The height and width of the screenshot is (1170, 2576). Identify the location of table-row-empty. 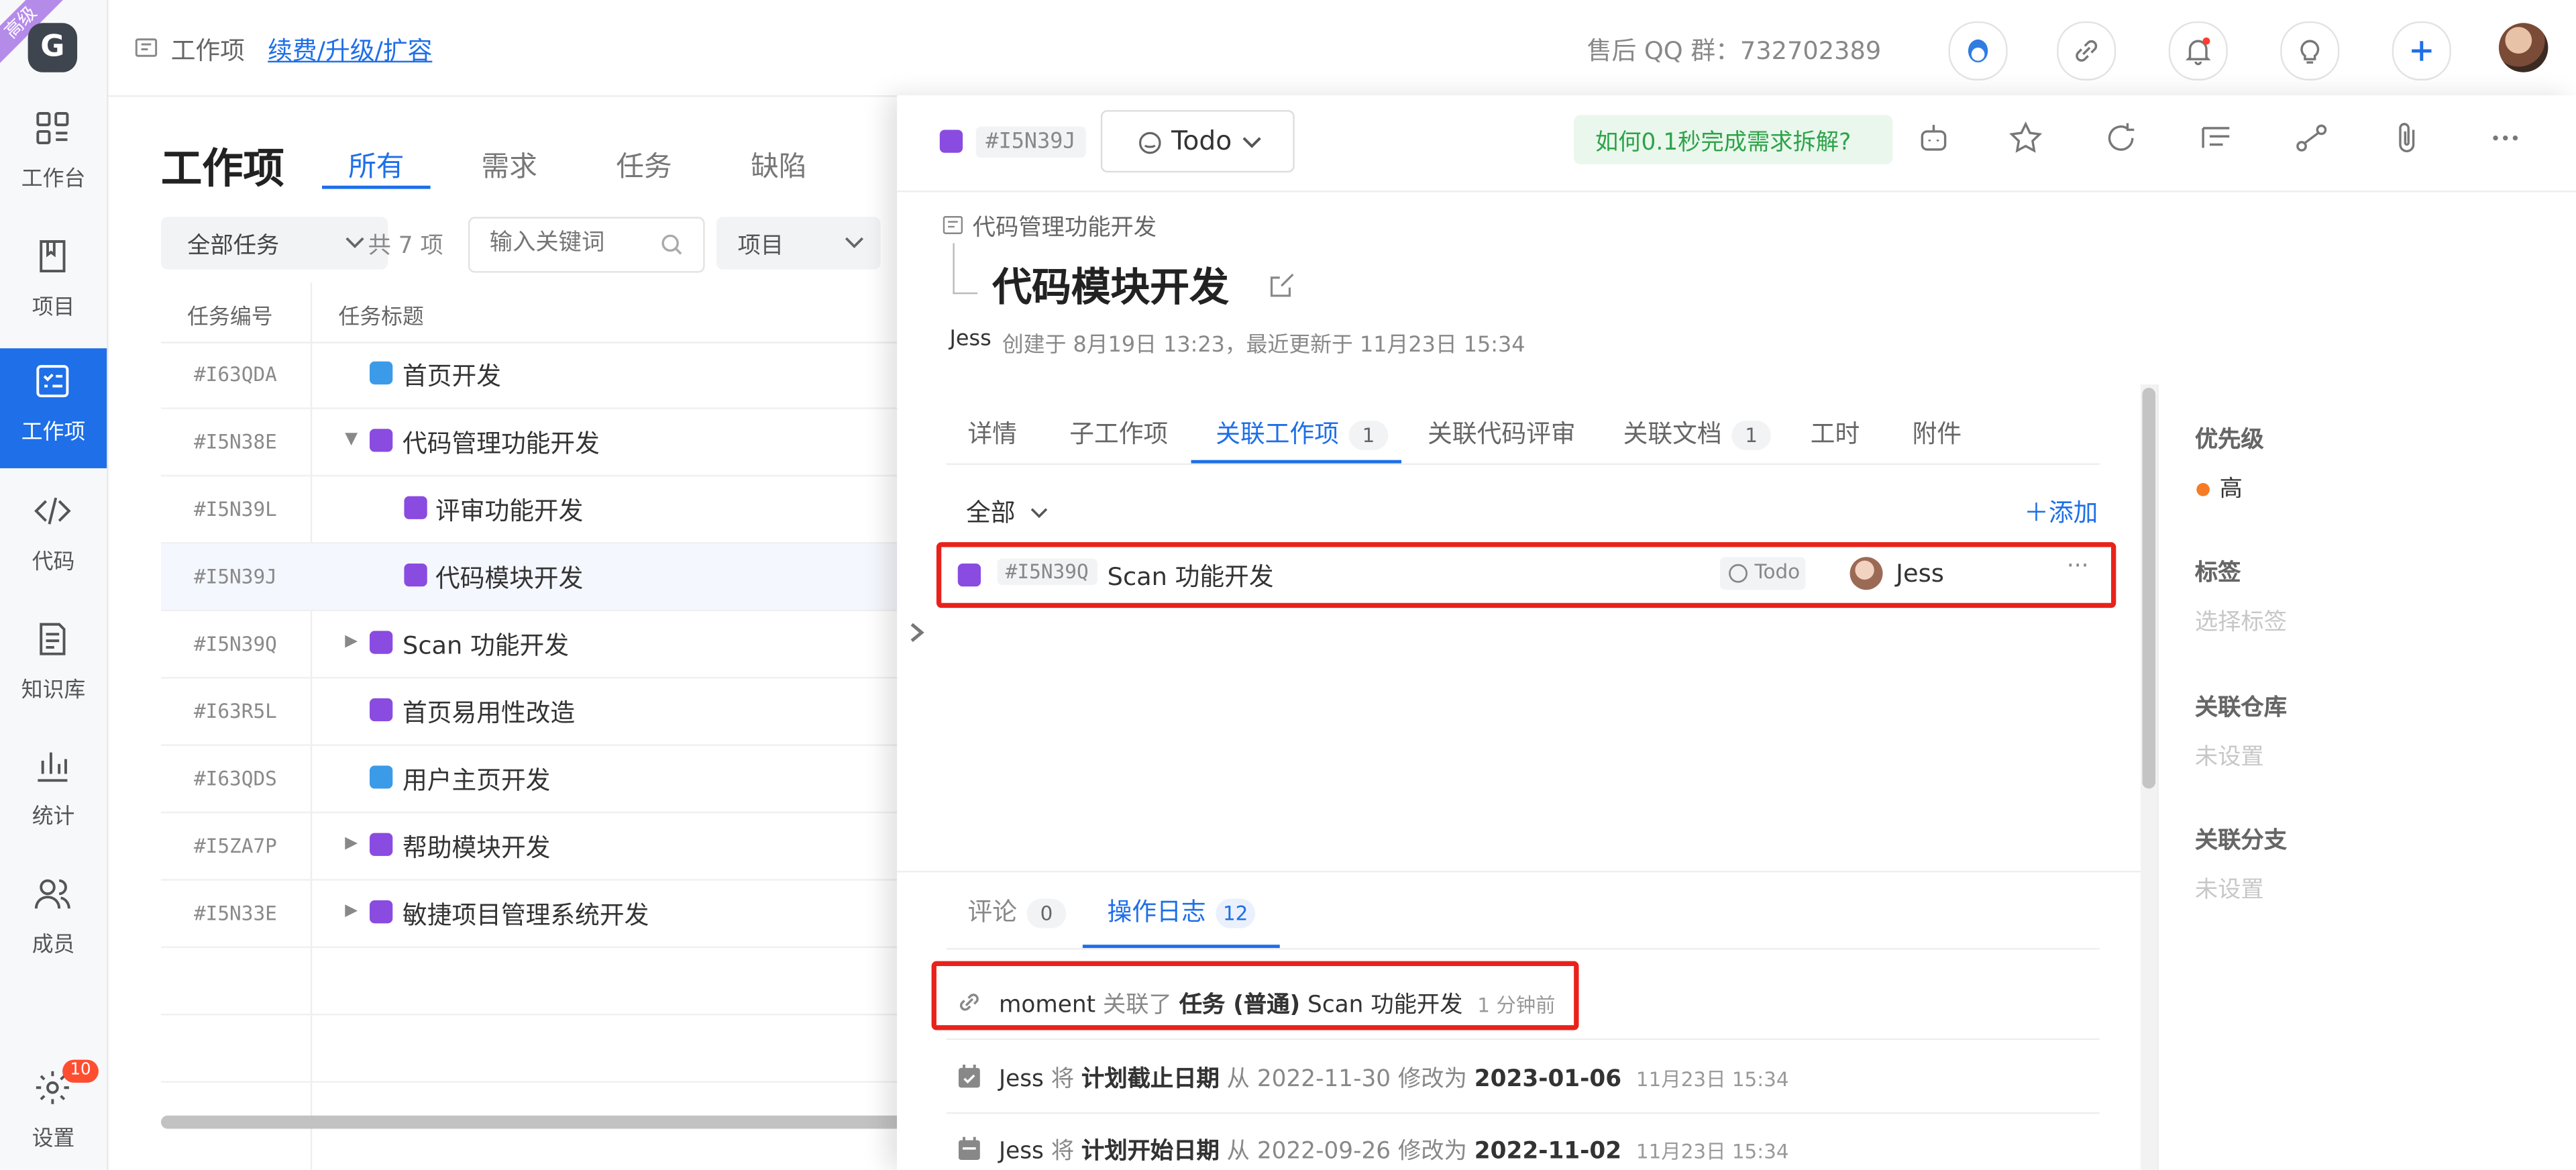
(539, 982).